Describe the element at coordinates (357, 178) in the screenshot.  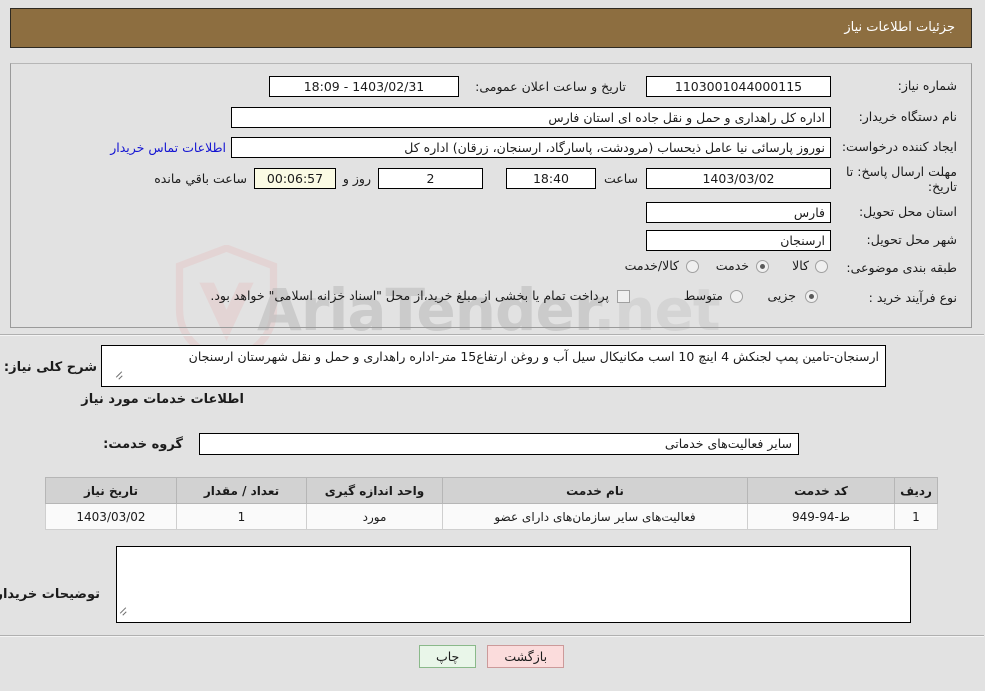
I see `days-label: روز و` at that location.